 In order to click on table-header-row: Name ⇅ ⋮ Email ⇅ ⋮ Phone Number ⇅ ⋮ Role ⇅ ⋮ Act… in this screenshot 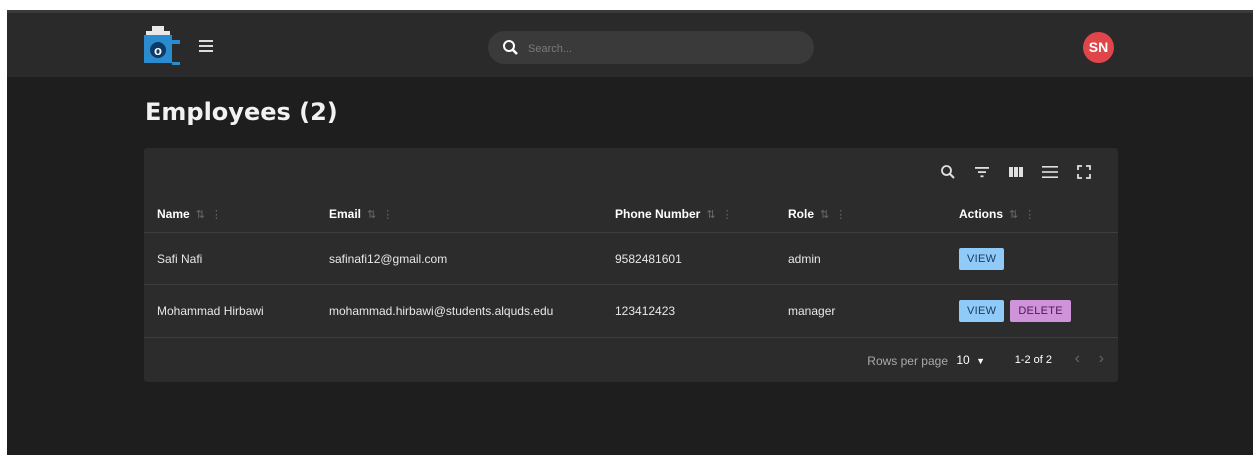, I will do `click(631, 214)`.